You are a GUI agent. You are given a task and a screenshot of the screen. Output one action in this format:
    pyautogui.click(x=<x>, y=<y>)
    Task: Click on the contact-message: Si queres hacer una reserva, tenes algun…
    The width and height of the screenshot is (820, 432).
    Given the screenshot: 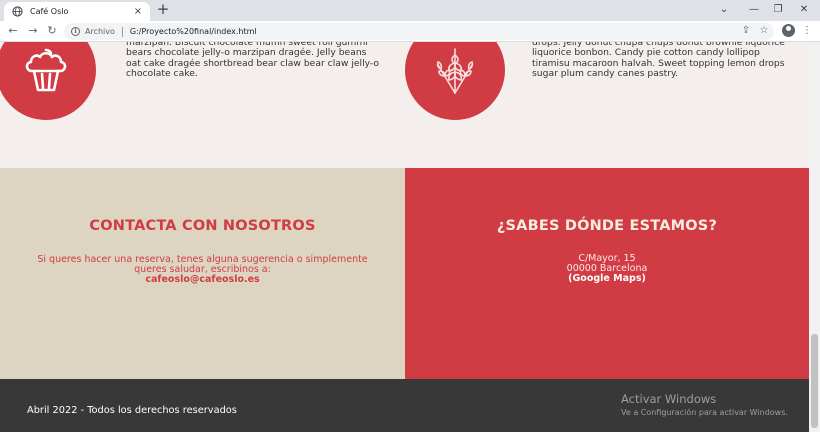 What is the action you would take?
    pyautogui.click(x=202, y=264)
    